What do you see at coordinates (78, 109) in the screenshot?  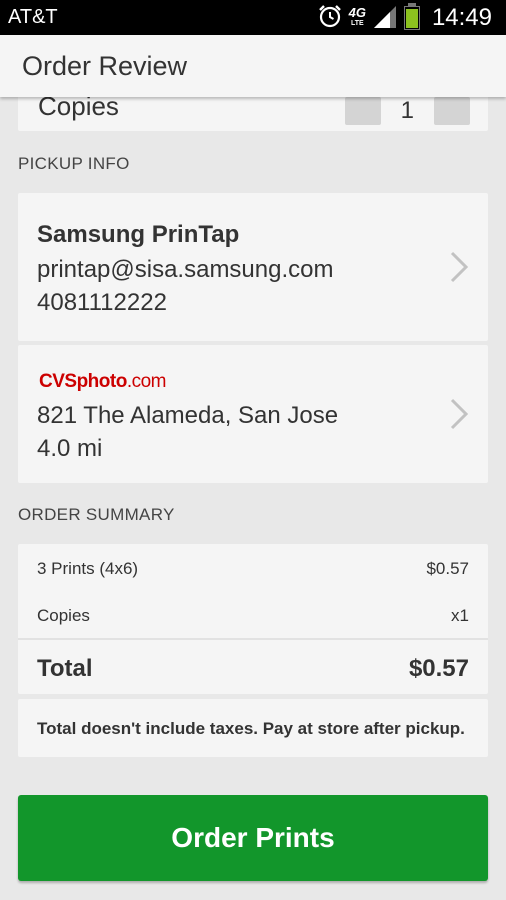 I see `copies-label: Copies` at bounding box center [78, 109].